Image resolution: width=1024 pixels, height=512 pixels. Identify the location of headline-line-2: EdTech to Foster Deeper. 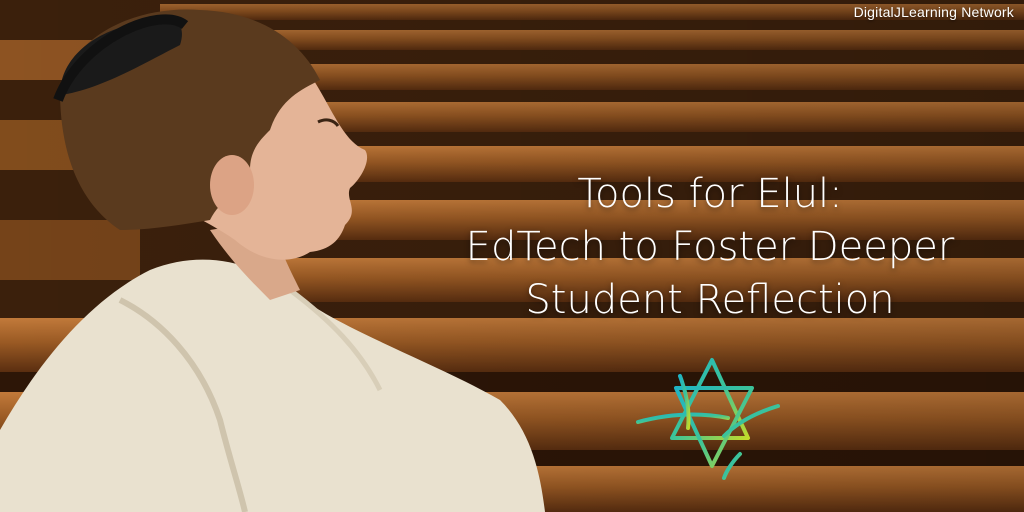
(710, 247).